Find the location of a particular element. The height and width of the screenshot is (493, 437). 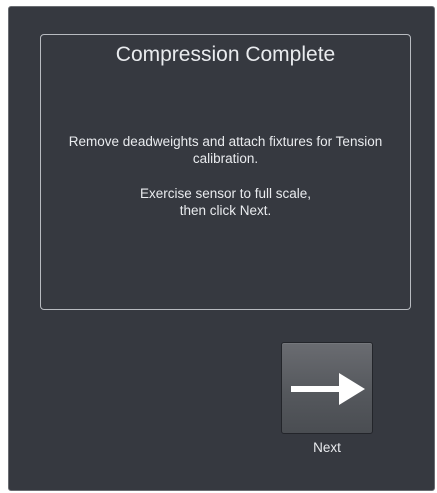

next-button-label: Next is located at coordinates (327, 447).